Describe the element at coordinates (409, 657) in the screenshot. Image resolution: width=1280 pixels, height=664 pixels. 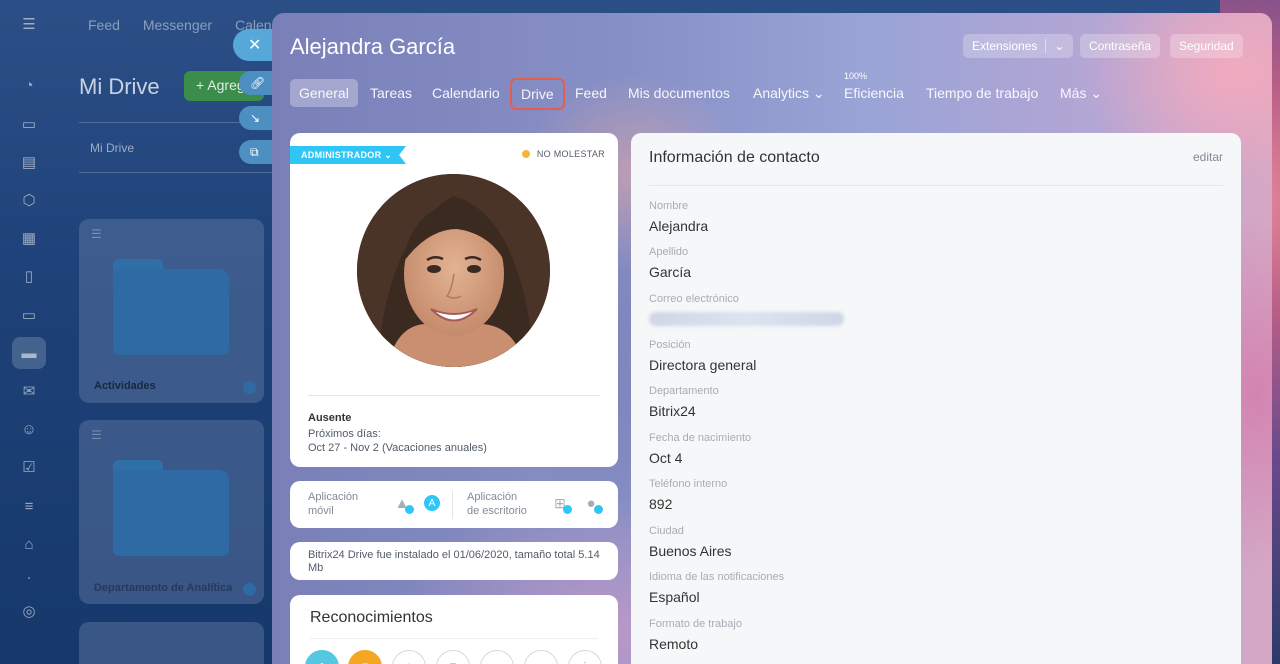
I see `drop-badge-icon: ♢` at that location.